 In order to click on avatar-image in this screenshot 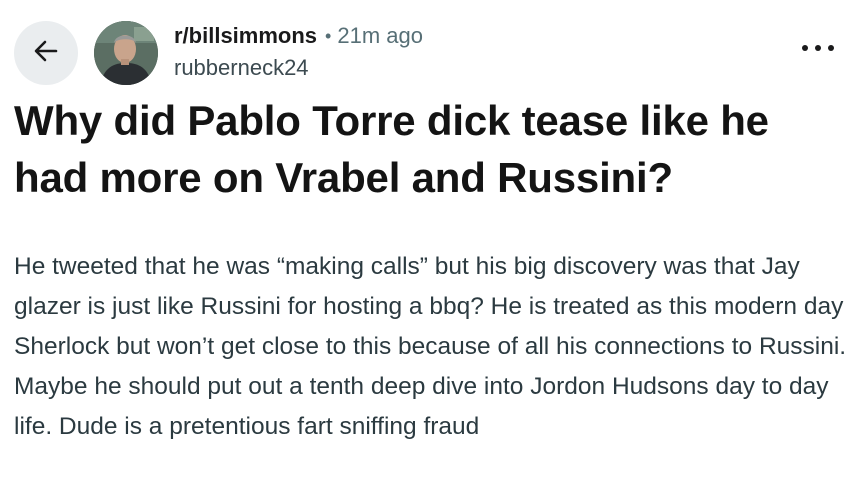, I will do `click(126, 53)`.